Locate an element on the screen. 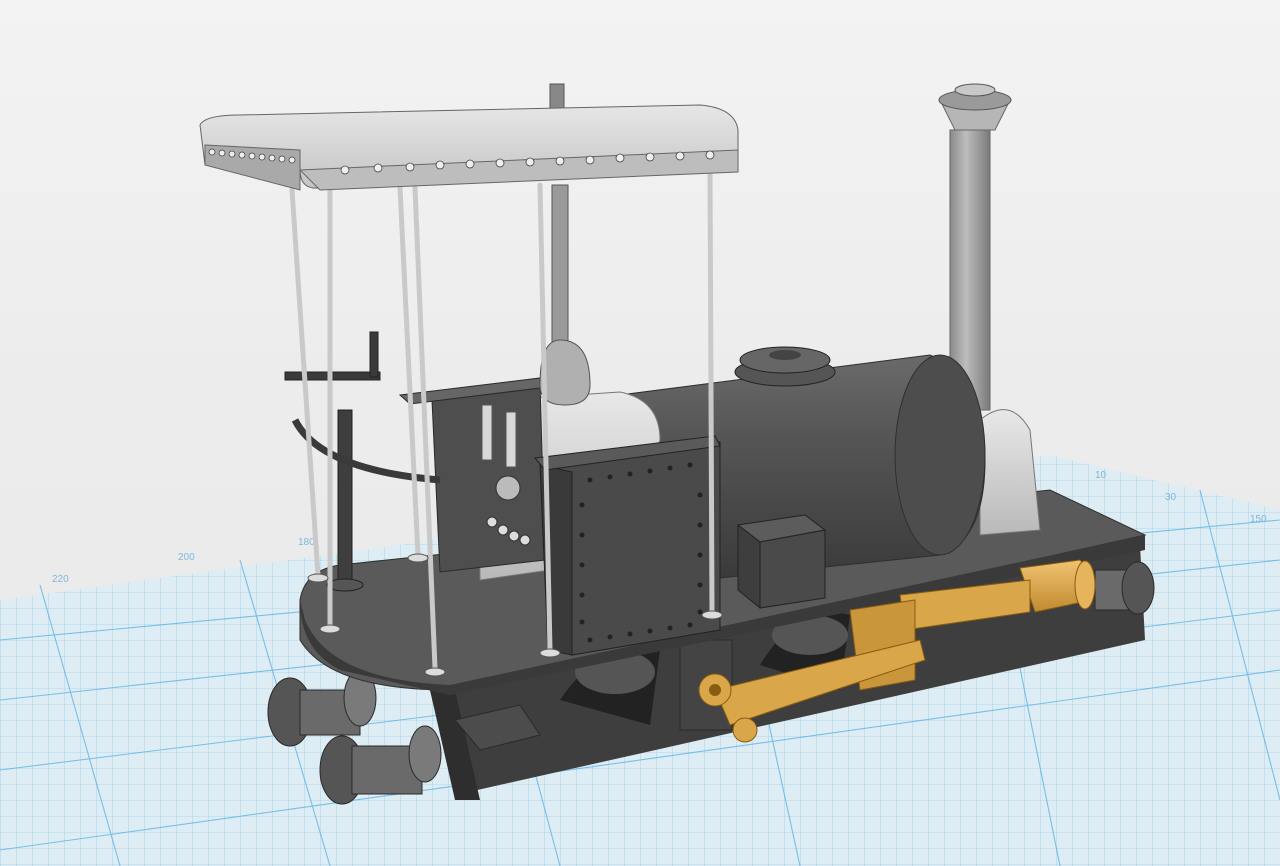  grid-label: 180 is located at coordinates (306, 542).